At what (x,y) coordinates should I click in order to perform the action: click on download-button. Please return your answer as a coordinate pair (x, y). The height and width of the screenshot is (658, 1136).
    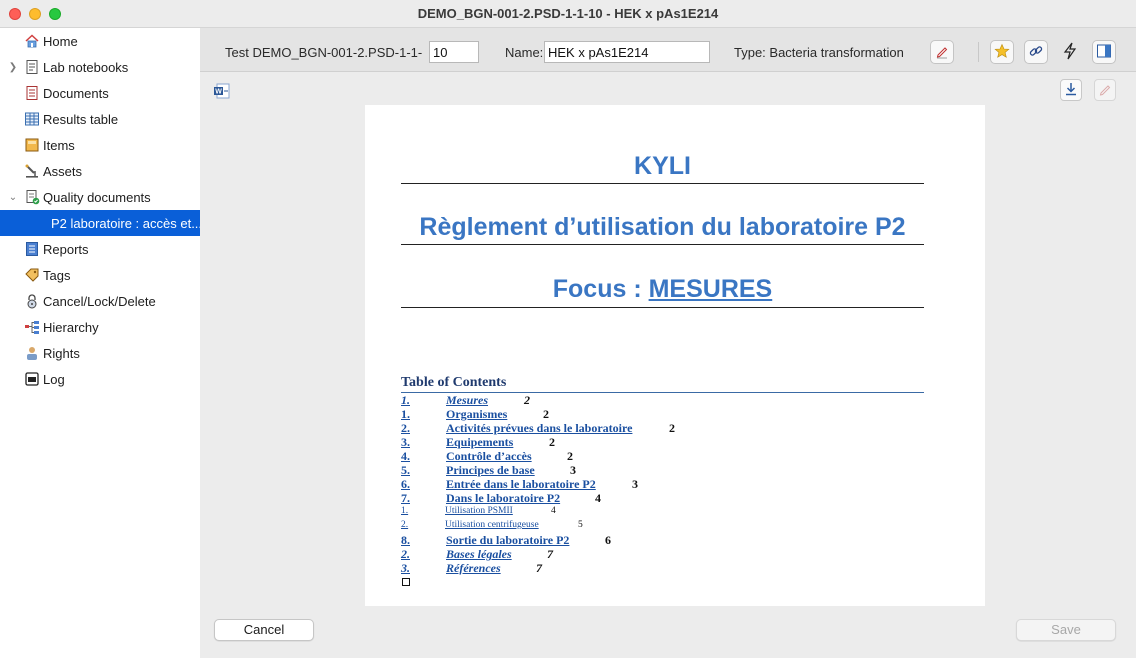
    Looking at the image, I should click on (1071, 90).